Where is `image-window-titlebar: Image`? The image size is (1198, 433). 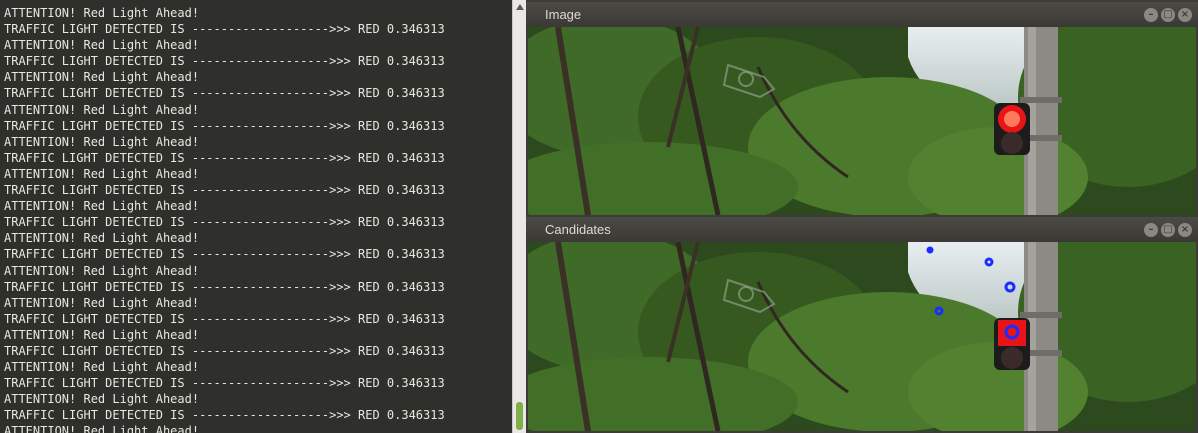 image-window-titlebar: Image is located at coordinates (862, 14).